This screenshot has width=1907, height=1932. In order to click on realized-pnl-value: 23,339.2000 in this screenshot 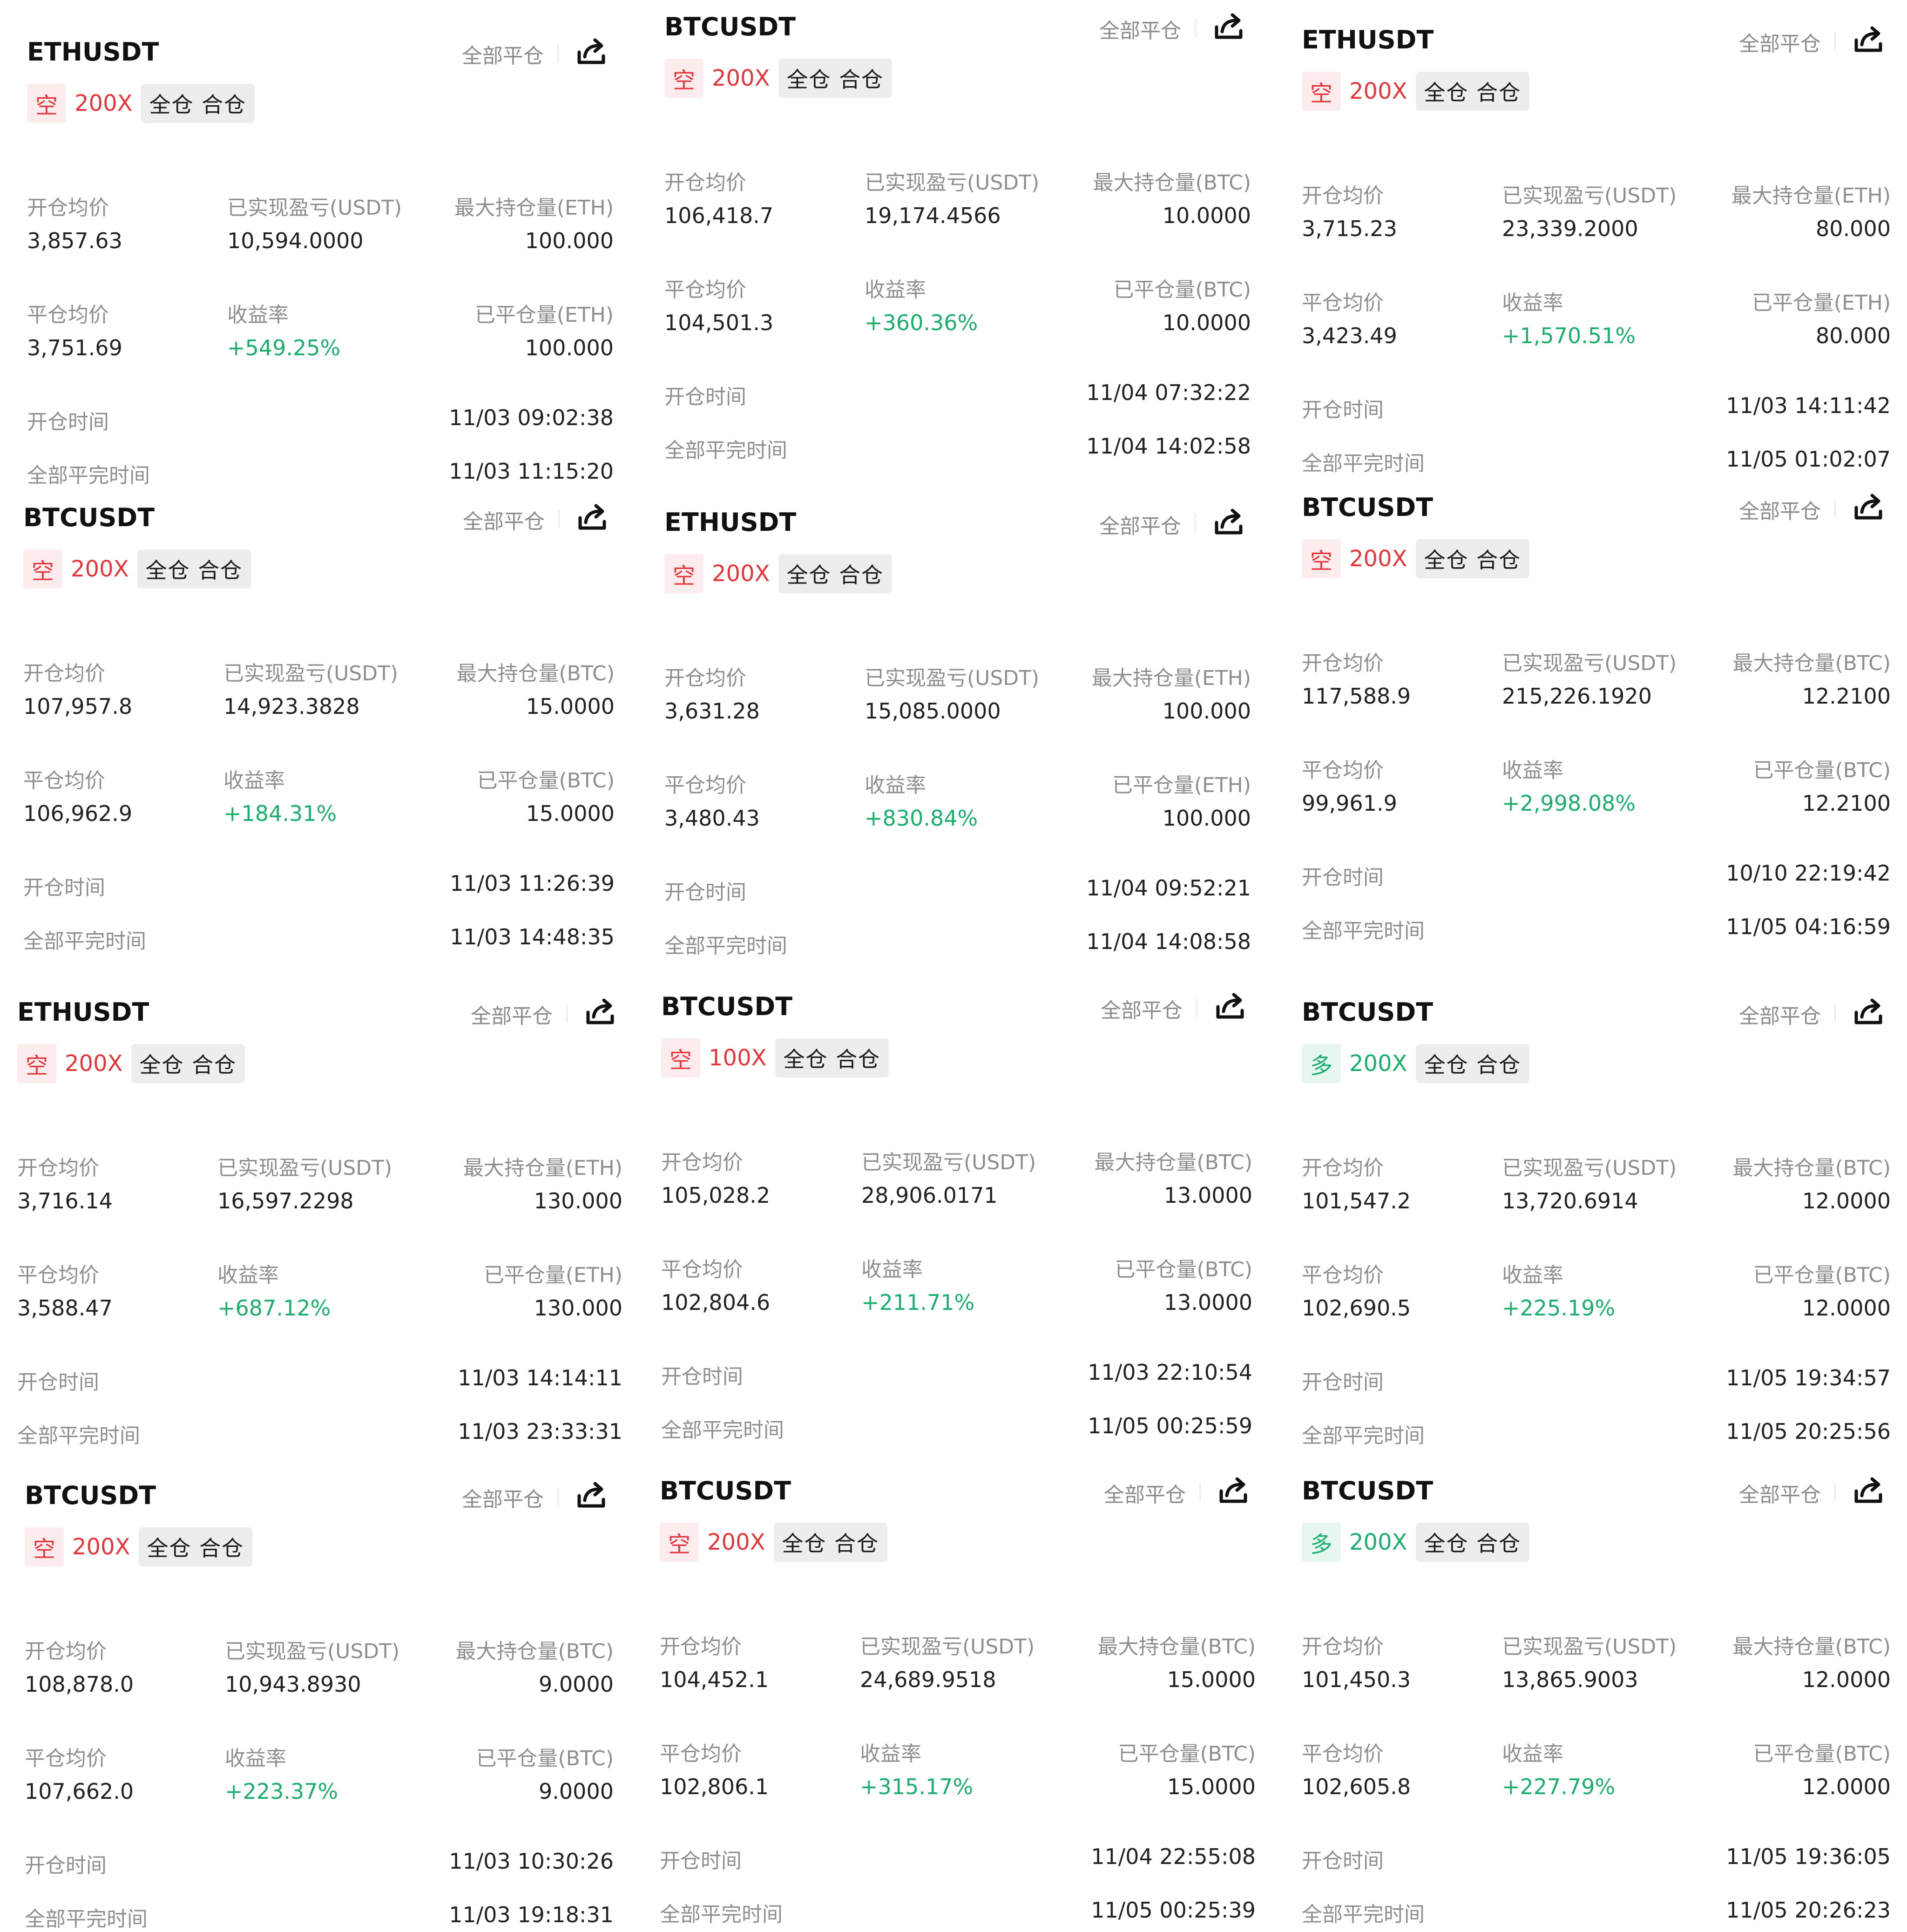, I will do `click(1570, 228)`.